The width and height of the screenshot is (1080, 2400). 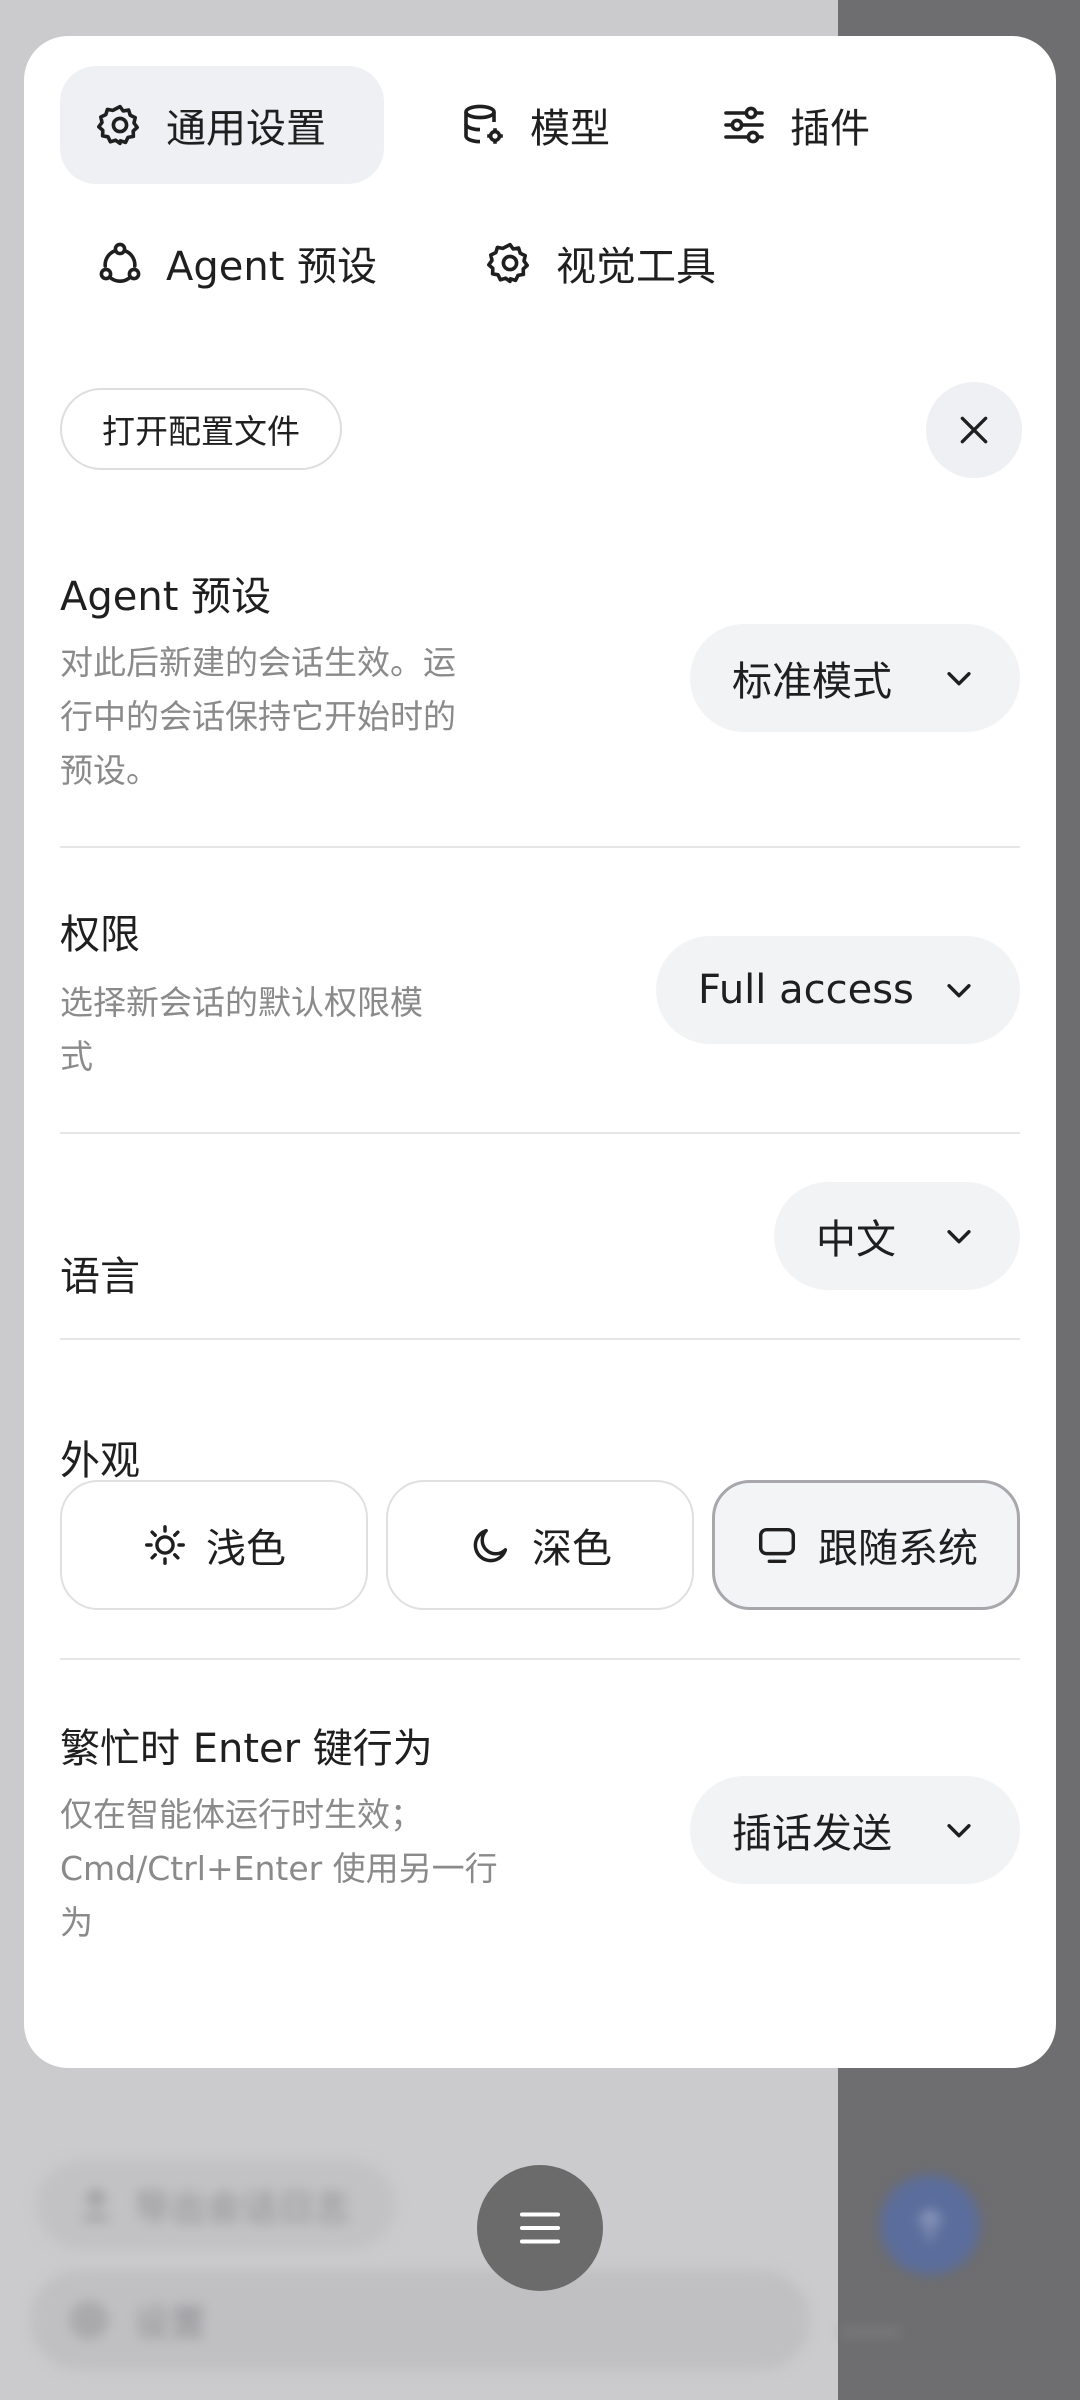 What do you see at coordinates (870, 2332) in the screenshot?
I see `background-divider` at bounding box center [870, 2332].